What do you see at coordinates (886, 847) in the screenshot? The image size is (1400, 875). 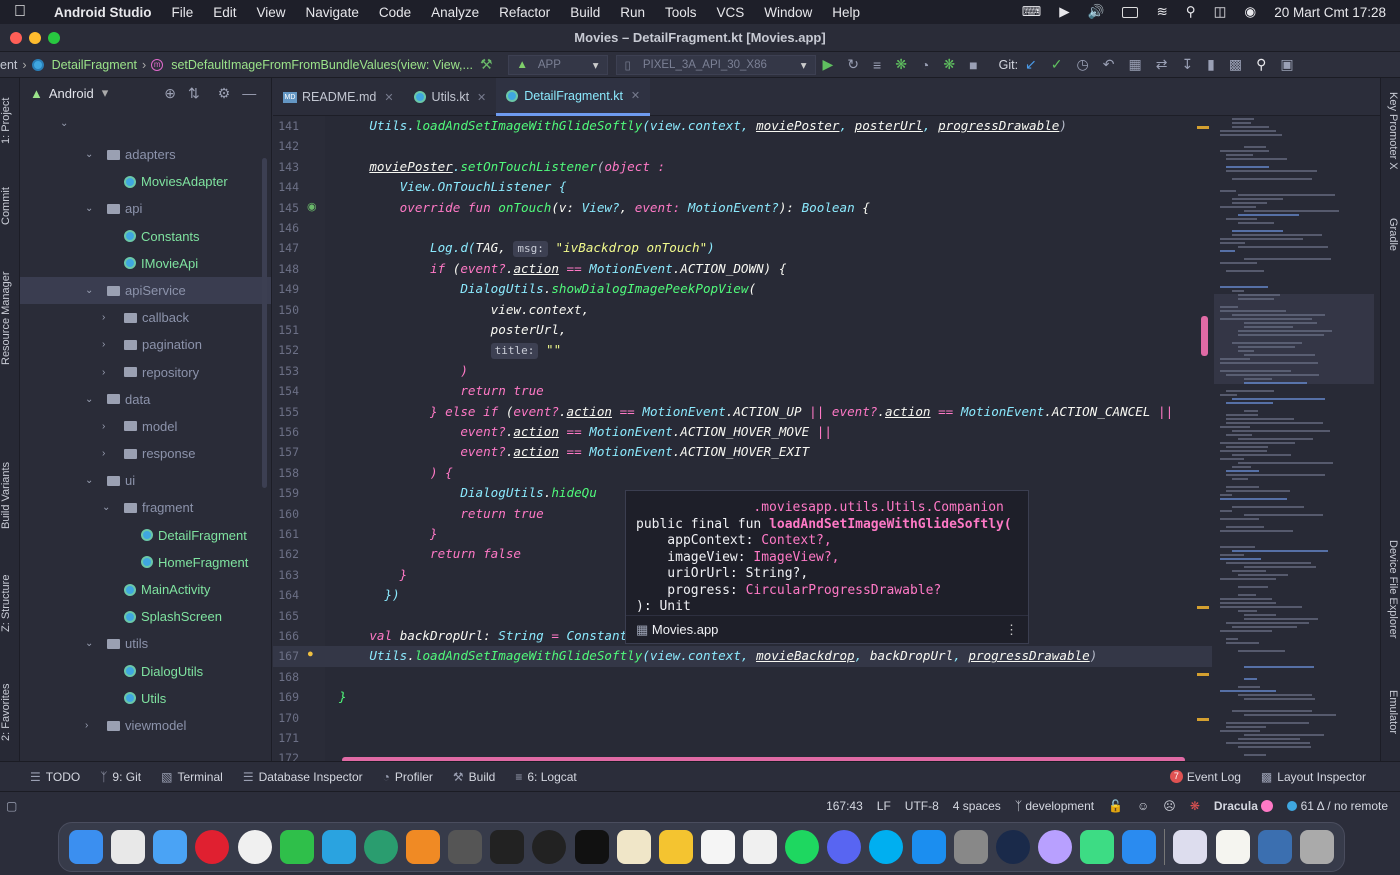 I see `dock-skype-icon` at bounding box center [886, 847].